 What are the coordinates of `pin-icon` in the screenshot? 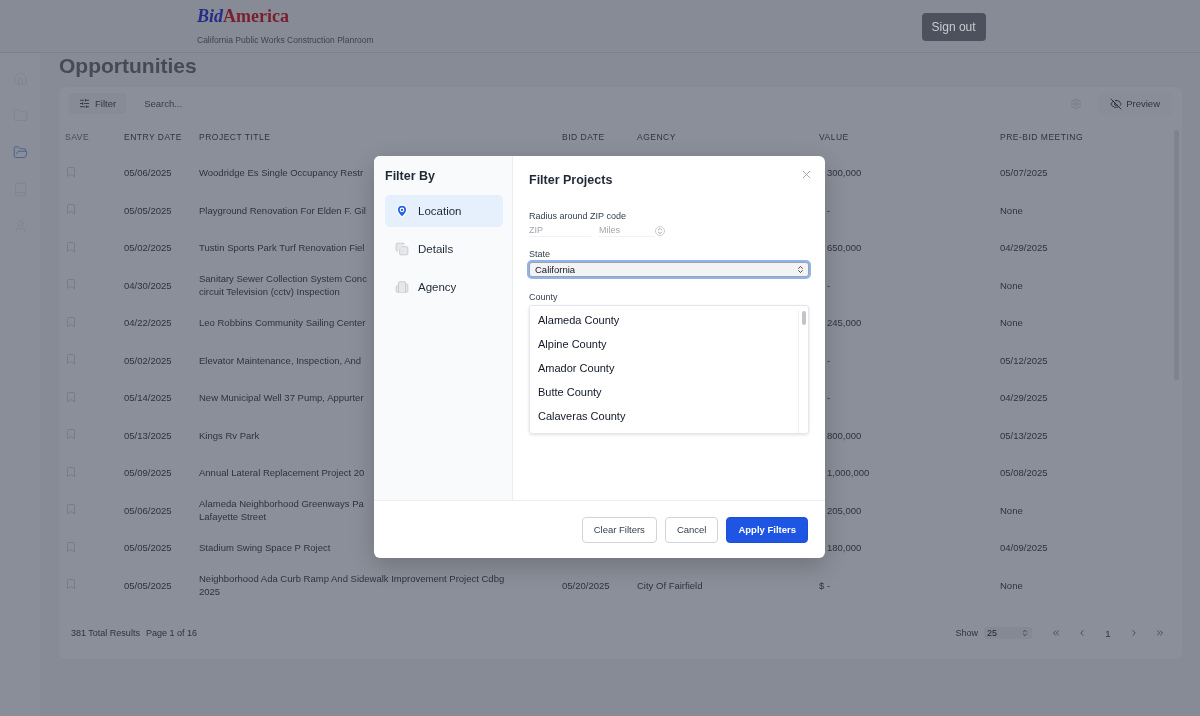 It's located at (402, 211).